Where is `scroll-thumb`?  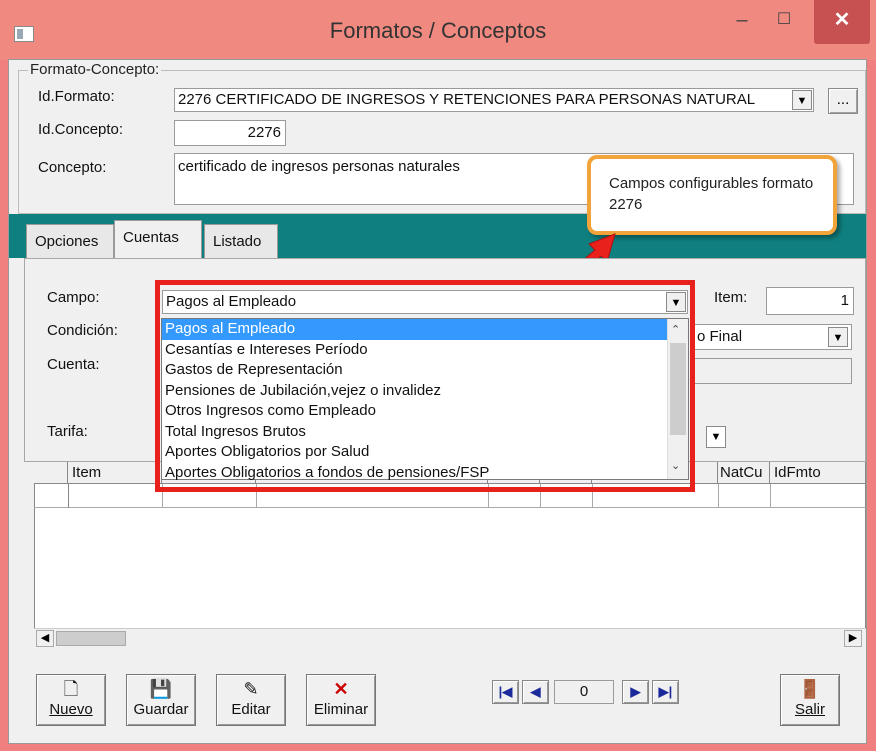
scroll-thumb is located at coordinates (91, 638).